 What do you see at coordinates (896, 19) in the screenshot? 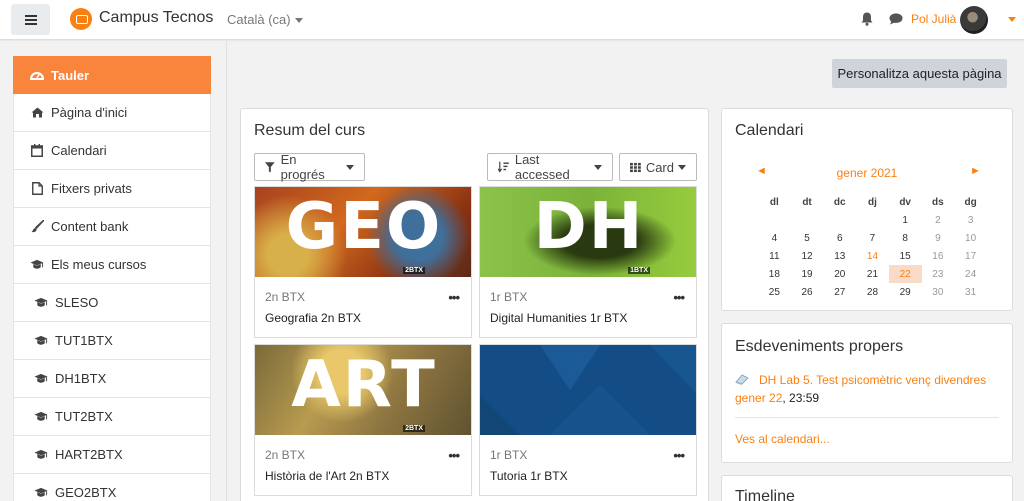
I see `chat-icon` at bounding box center [896, 19].